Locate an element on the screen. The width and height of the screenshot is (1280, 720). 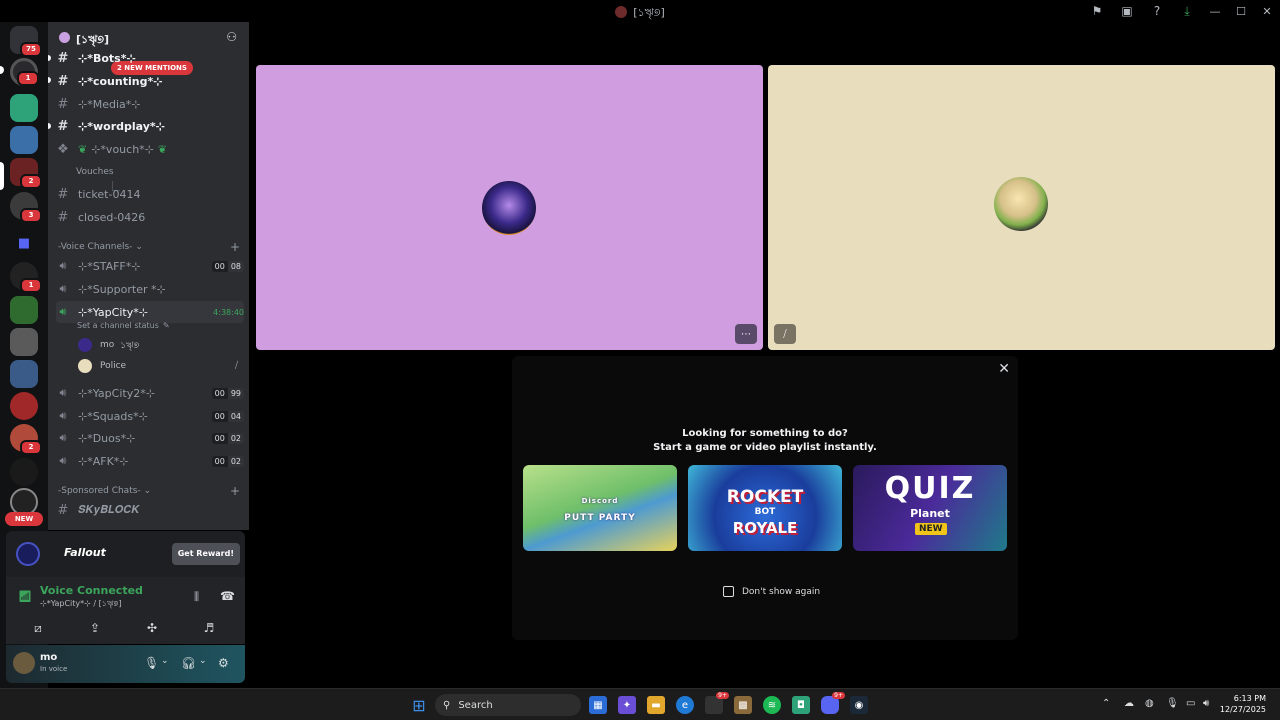
channel-status: Set a channel status ✎ is located at coordinates (163, 325).